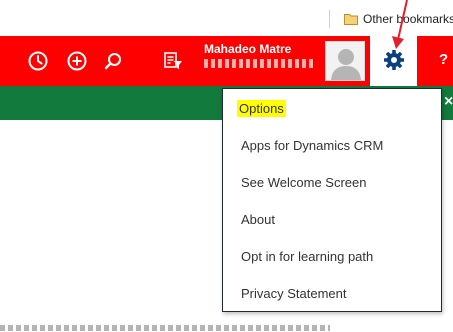  I want to click on help-label: ?, so click(444, 59).